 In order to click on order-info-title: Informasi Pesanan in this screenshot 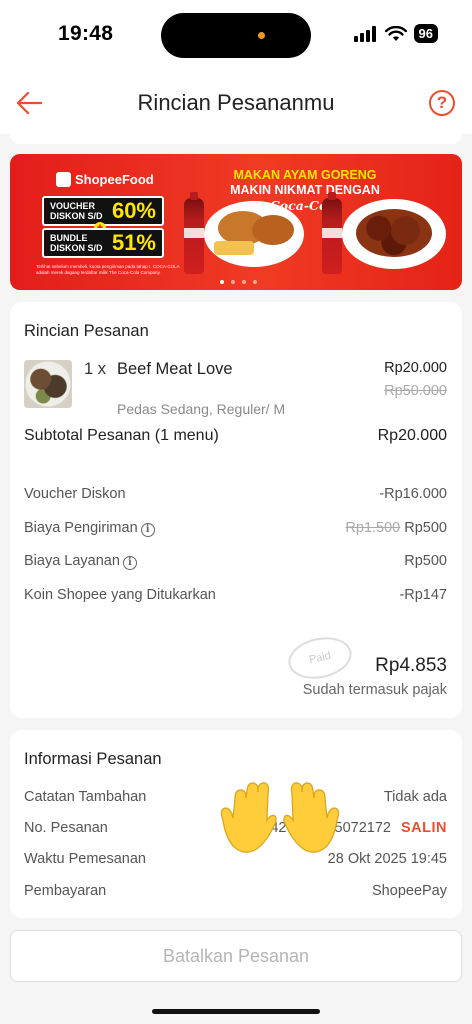, I will do `click(93, 759)`.